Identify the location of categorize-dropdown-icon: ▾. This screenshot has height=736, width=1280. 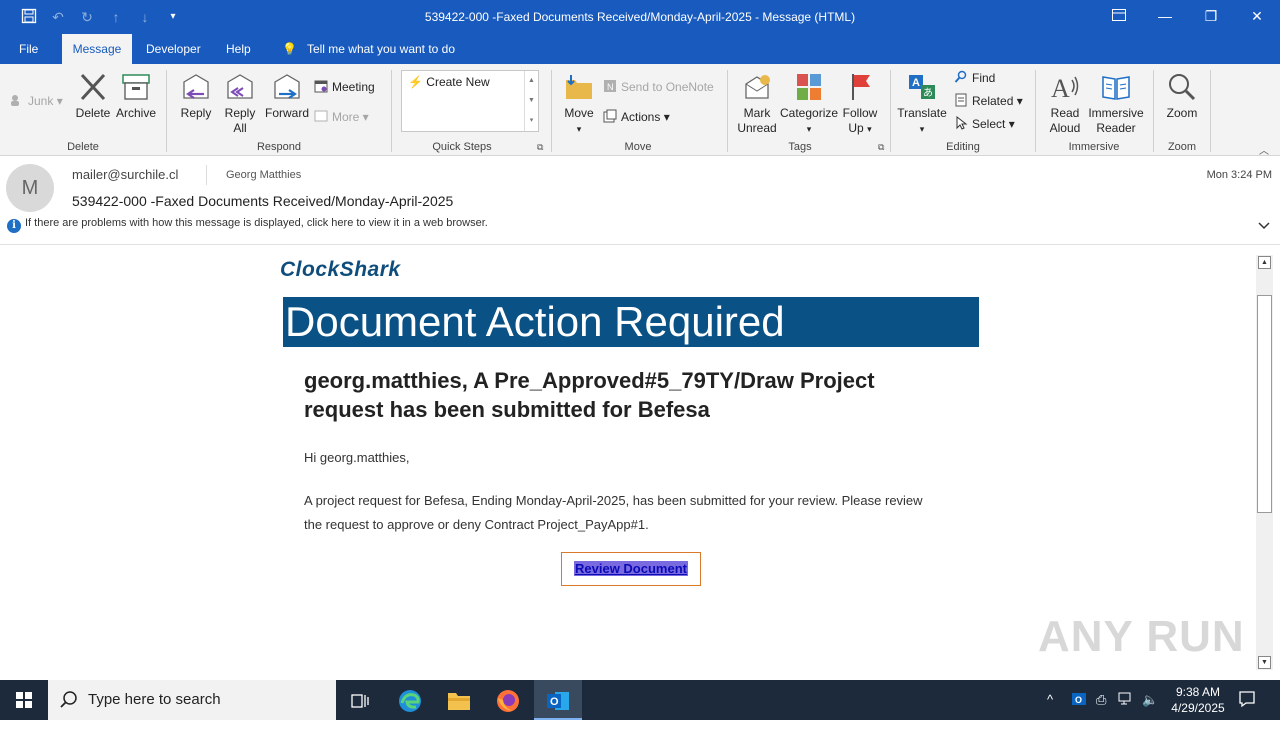
(809, 129).